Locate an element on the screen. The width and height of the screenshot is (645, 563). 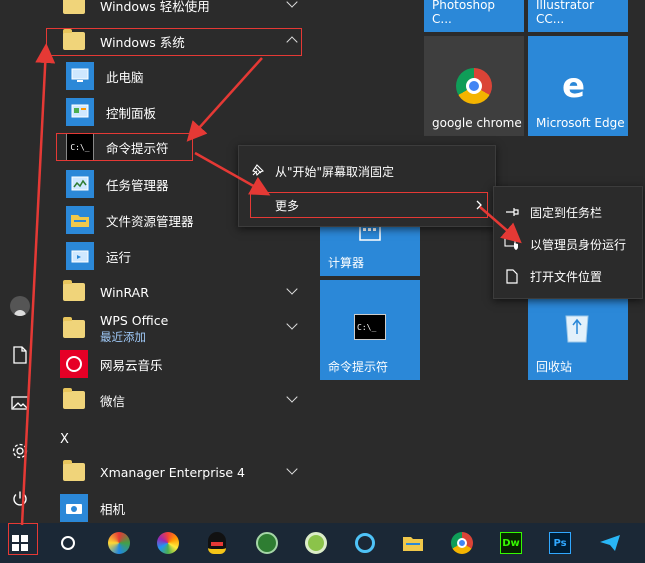
user-icon is located at coordinates (20, 306).